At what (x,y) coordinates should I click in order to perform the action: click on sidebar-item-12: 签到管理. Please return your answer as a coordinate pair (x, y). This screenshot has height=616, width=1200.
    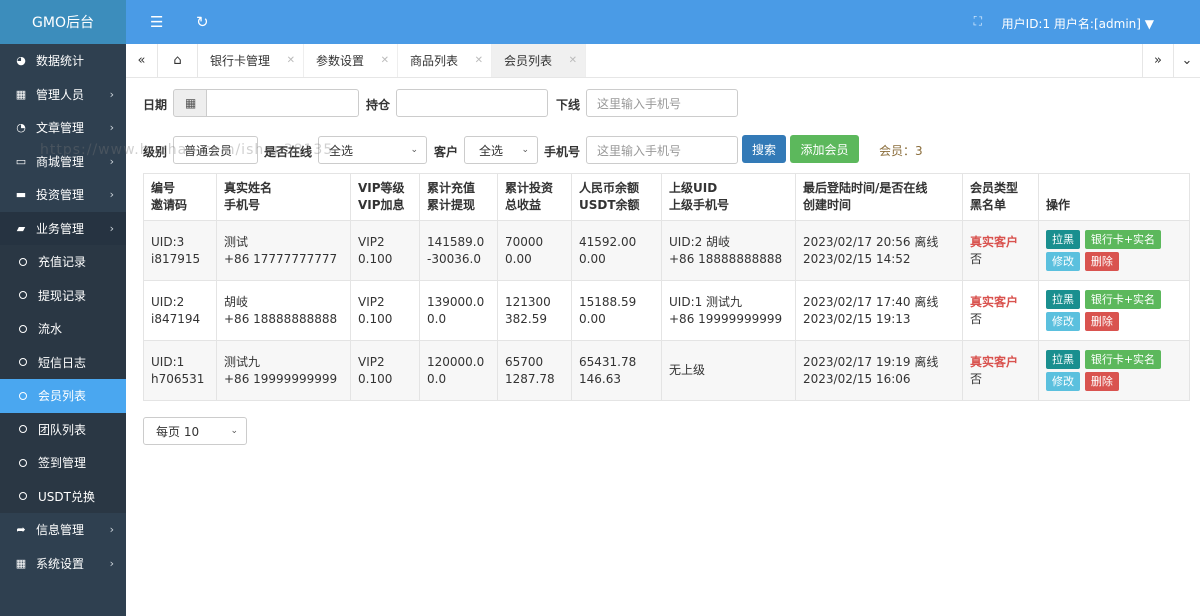
    Looking at the image, I should click on (63, 463).